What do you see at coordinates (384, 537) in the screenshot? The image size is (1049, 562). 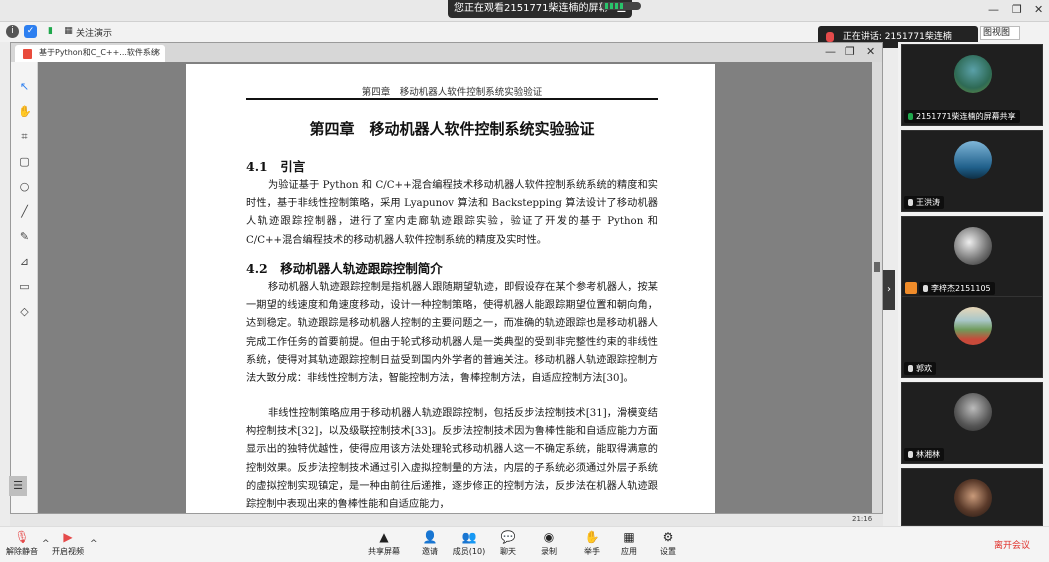 I see `share-screen-icon: ▲` at bounding box center [384, 537].